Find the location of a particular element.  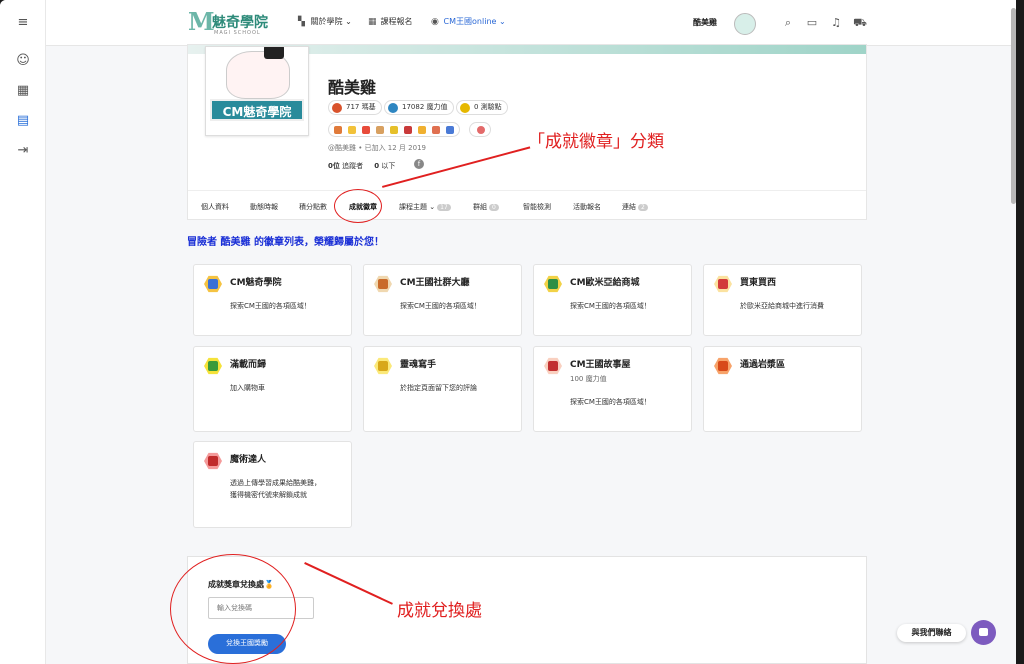

inbox-icon: ▭ is located at coordinates (812, 22).